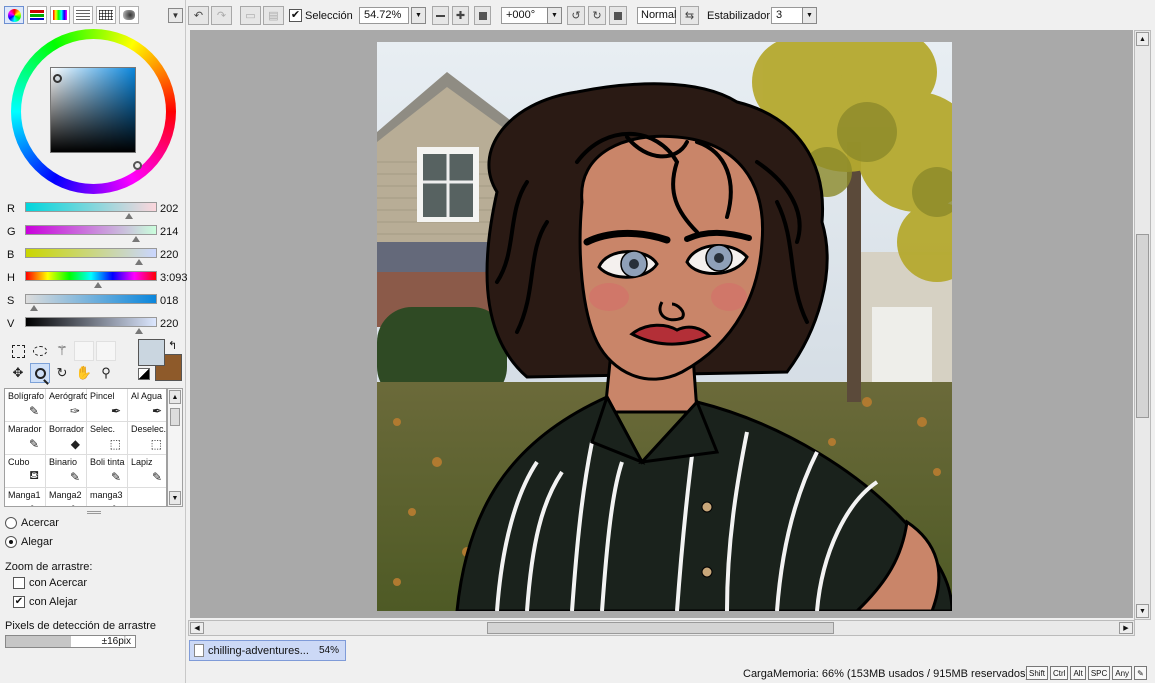 Image resolution: width=1155 pixels, height=683 pixels. I want to click on eyedropper-icon: ⚲, so click(106, 373).